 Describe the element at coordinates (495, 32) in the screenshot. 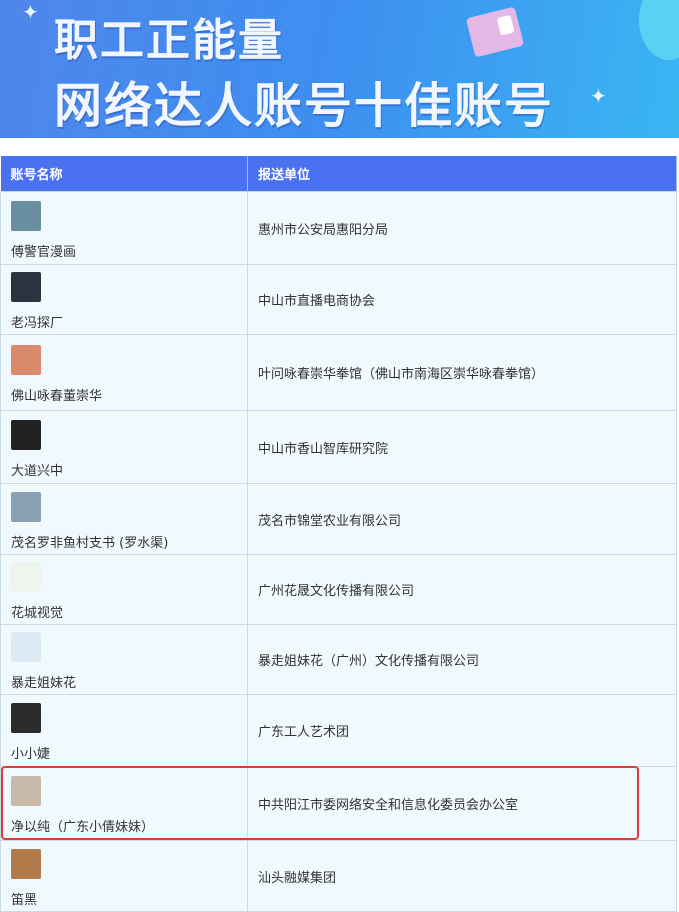

I see `card-illustration` at that location.